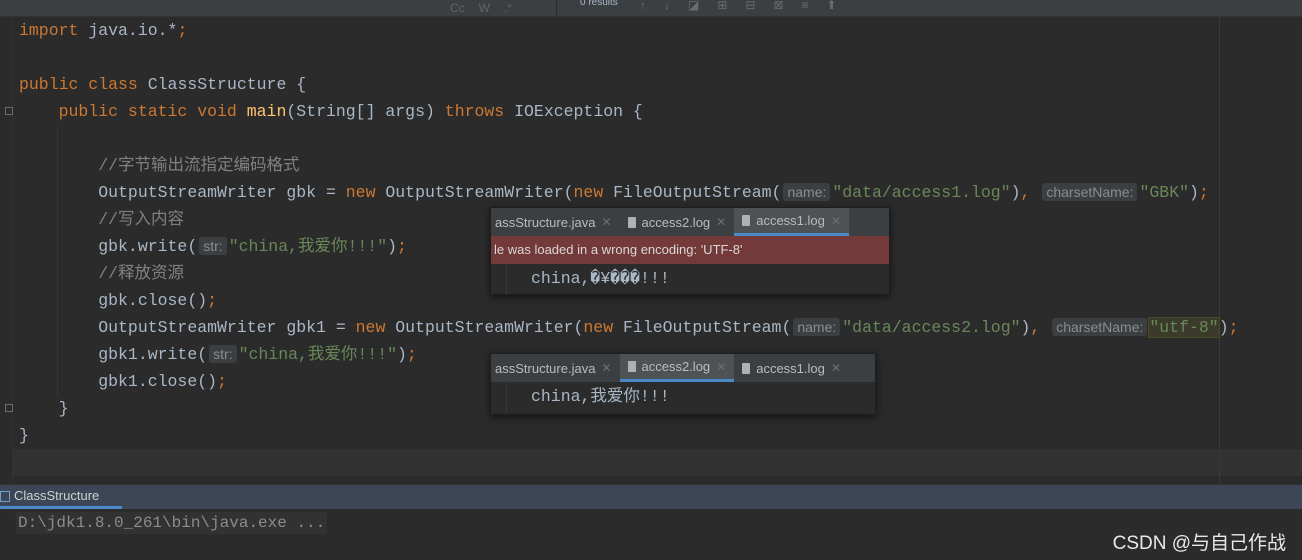 The height and width of the screenshot is (560, 1302). What do you see at coordinates (508, 8) in the screenshot?
I see `regex-toggle: .*` at bounding box center [508, 8].